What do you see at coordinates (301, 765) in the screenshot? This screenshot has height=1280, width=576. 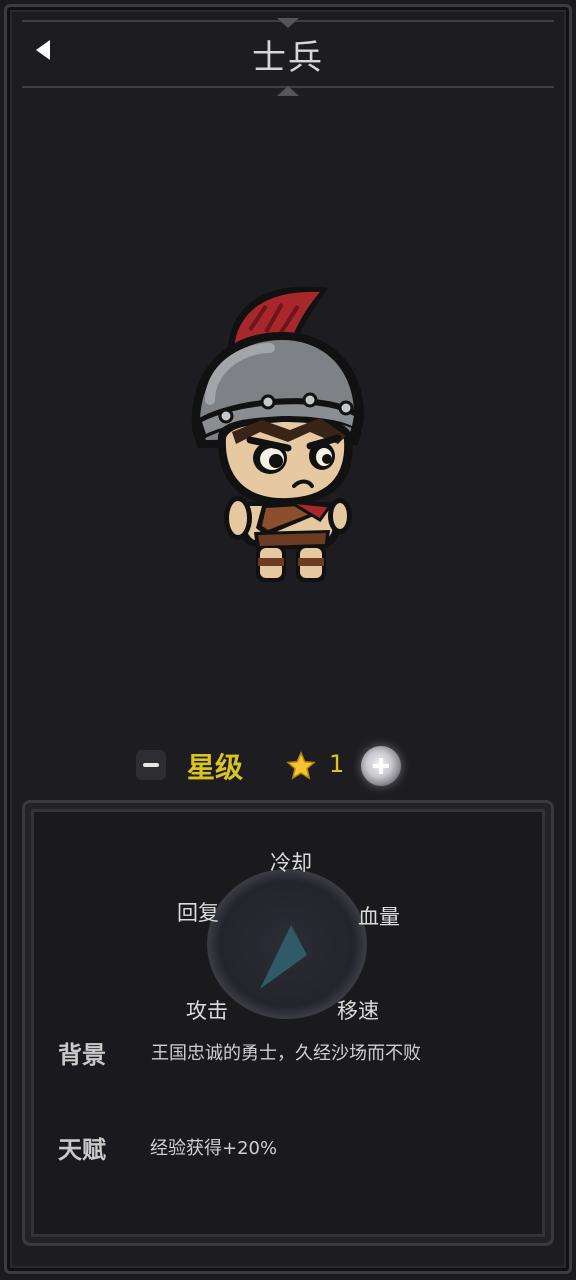 I see `star-icon` at bounding box center [301, 765].